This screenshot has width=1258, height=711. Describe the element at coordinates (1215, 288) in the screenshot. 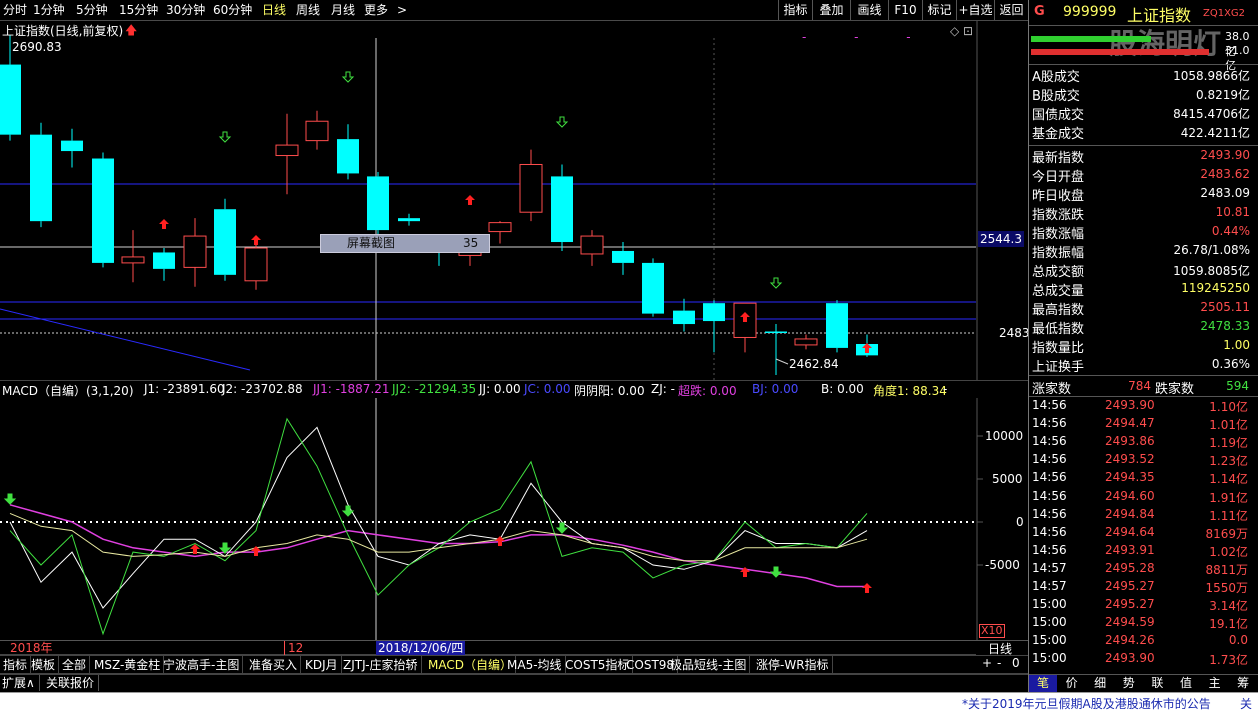

I see `quote-row-value: 119245250` at that location.